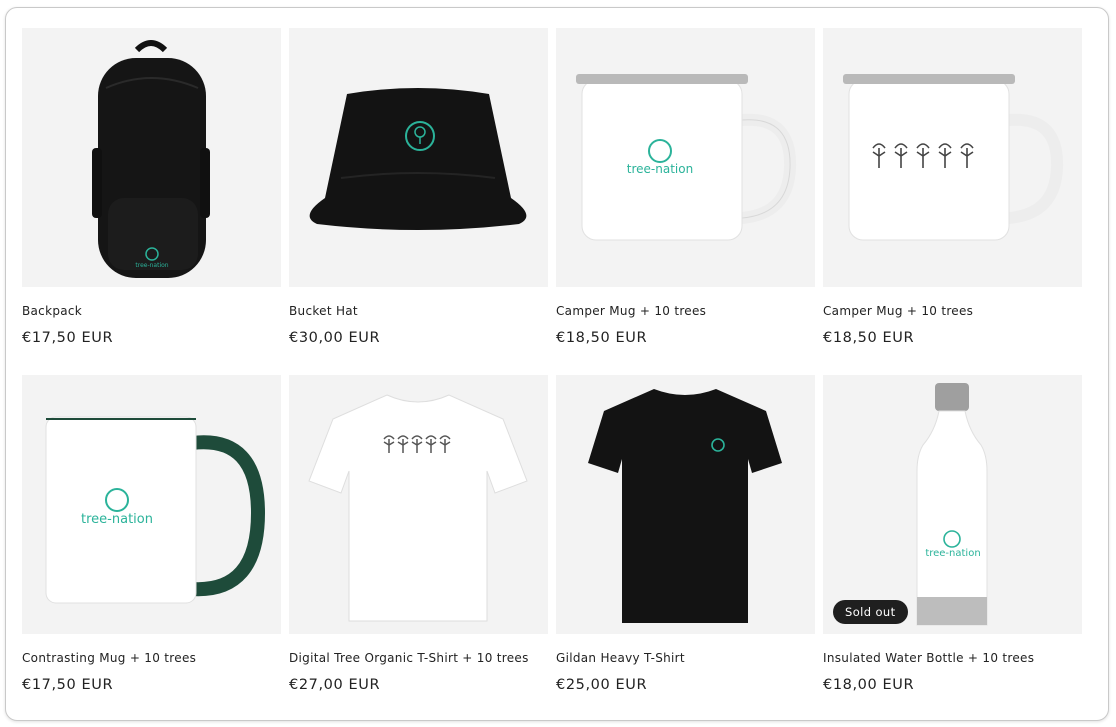  Describe the element at coordinates (952, 157) in the screenshot. I see `product-image-camper-mug-trees` at that location.